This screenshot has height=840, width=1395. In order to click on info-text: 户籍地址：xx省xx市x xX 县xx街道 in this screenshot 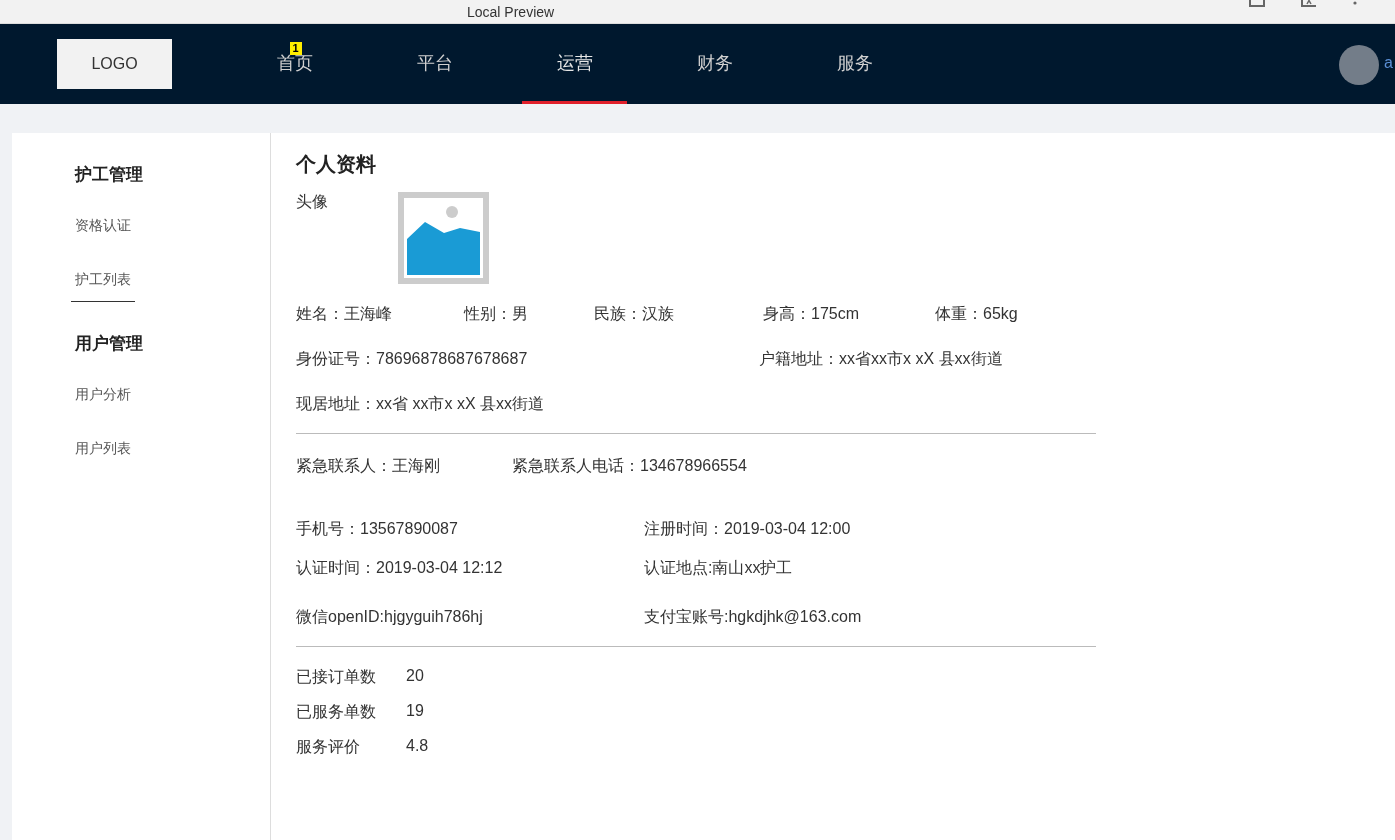, I will do `click(881, 359)`.